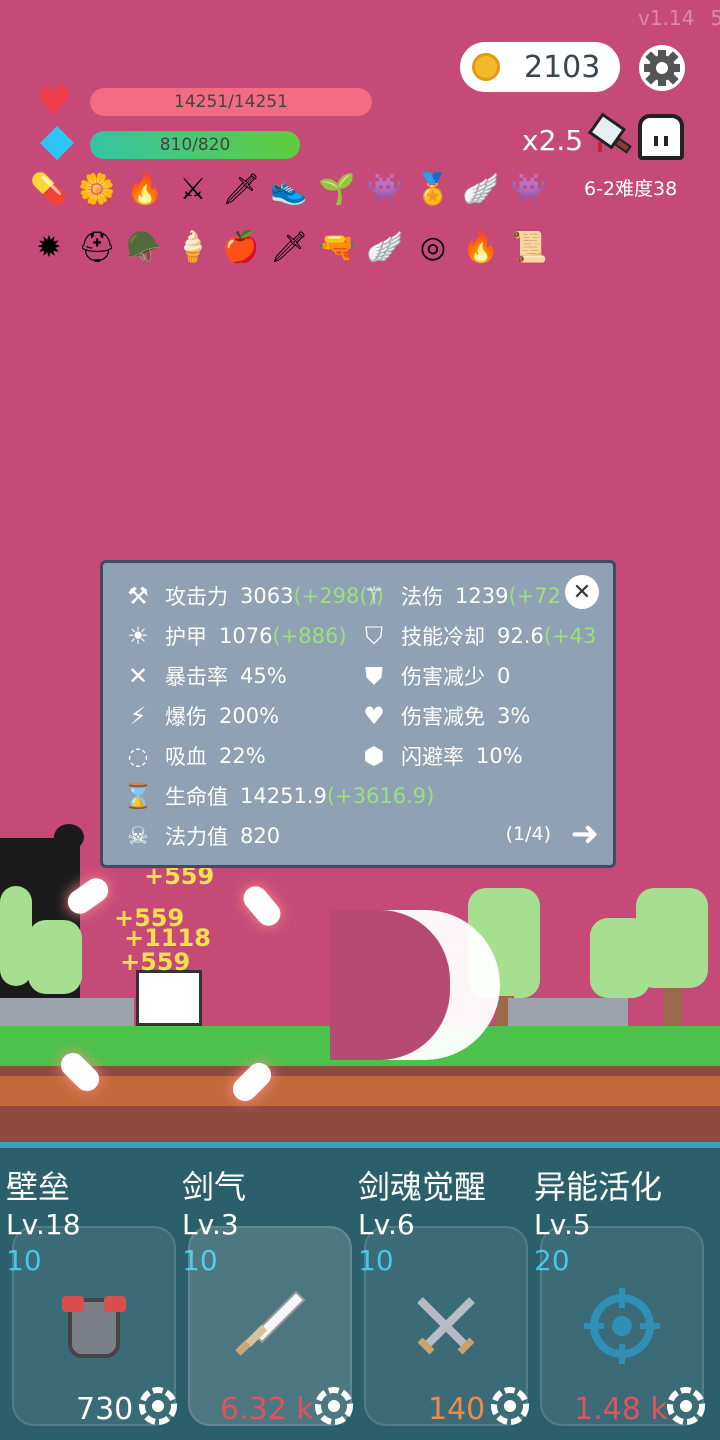  I want to click on page-indicator: (1/4), so click(528, 834).